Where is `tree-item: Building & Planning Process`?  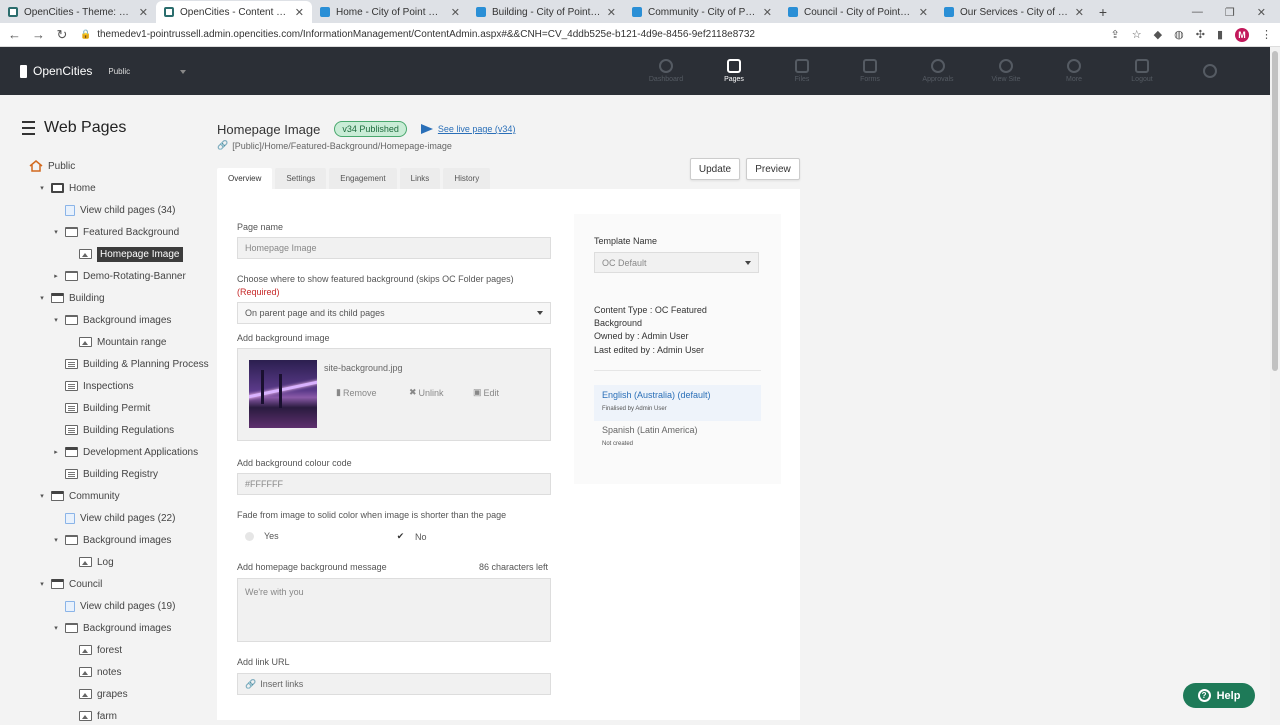
tree-item: Building & Planning Process is located at coordinates (130, 364).